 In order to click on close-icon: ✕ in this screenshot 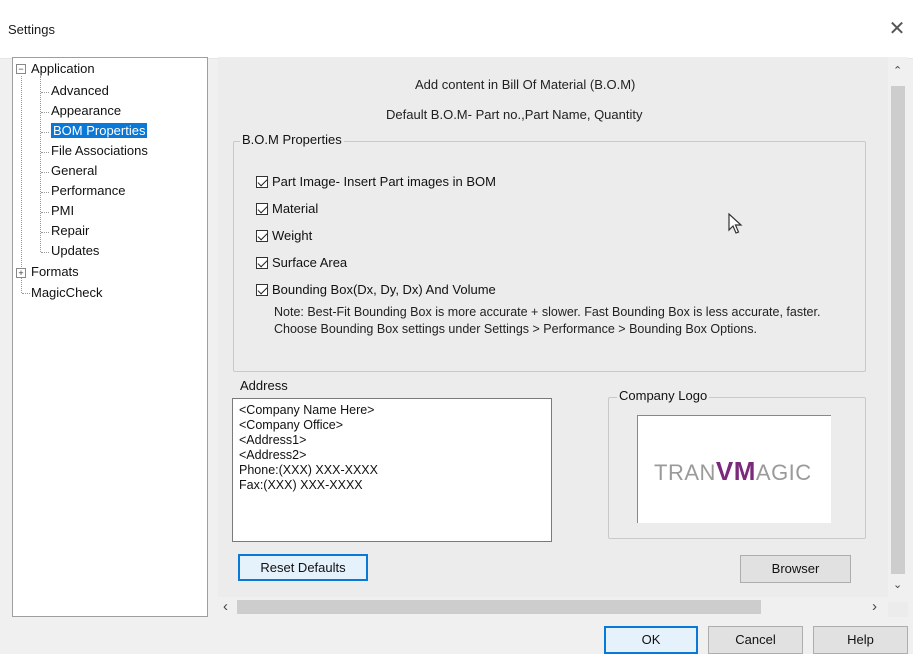, I will do `click(897, 28)`.